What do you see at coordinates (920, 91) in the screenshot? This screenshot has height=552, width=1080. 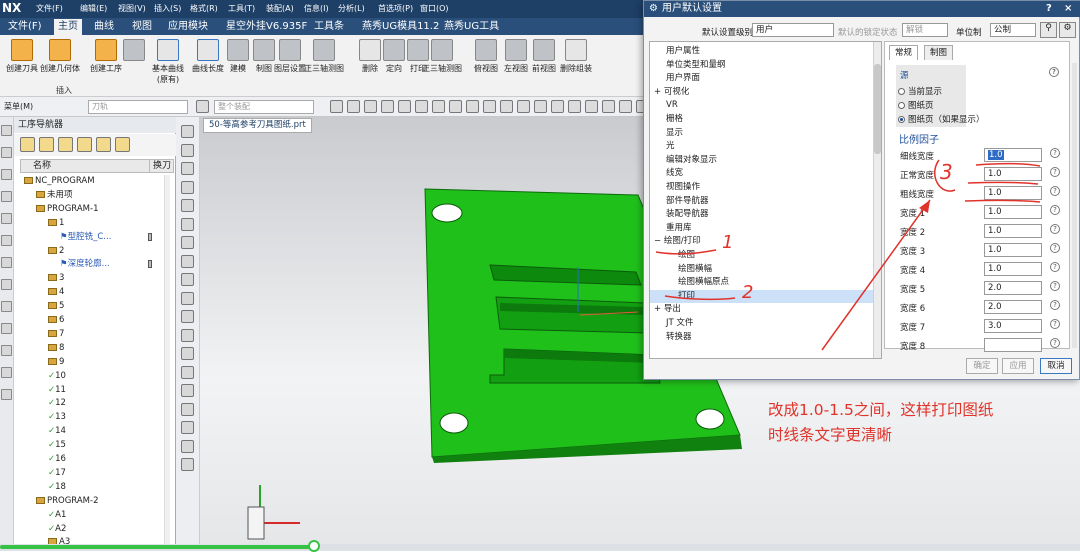 I see `radio-current-display: 当前显示` at bounding box center [920, 91].